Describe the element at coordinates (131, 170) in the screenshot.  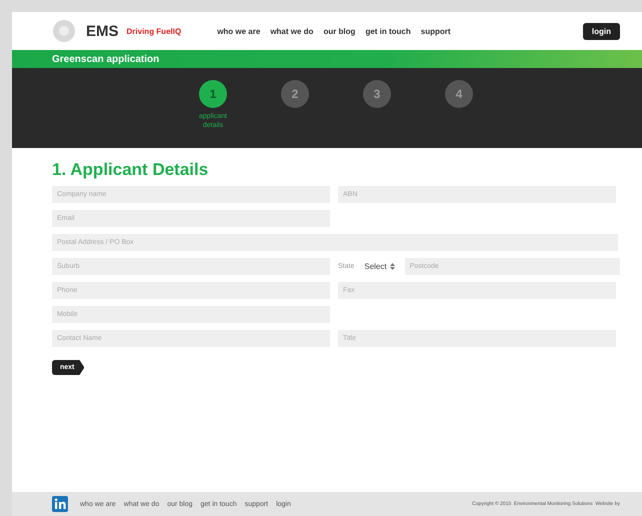
I see `section-heading: 1. Applicant Details` at that location.